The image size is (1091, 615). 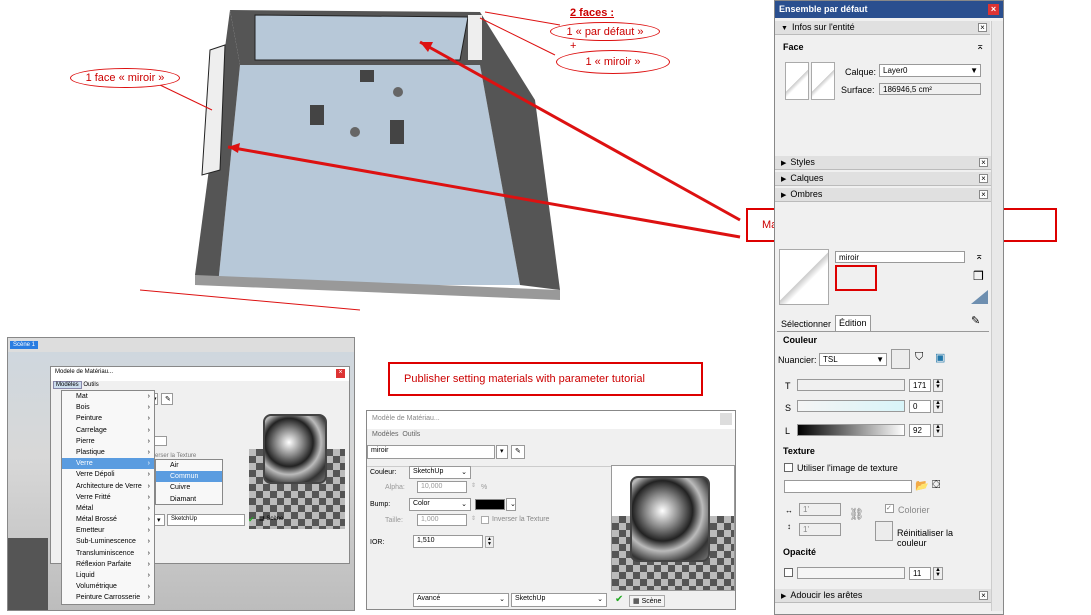 I want to click on menu-item-liquid: Liquid ›, so click(x=108, y=575).